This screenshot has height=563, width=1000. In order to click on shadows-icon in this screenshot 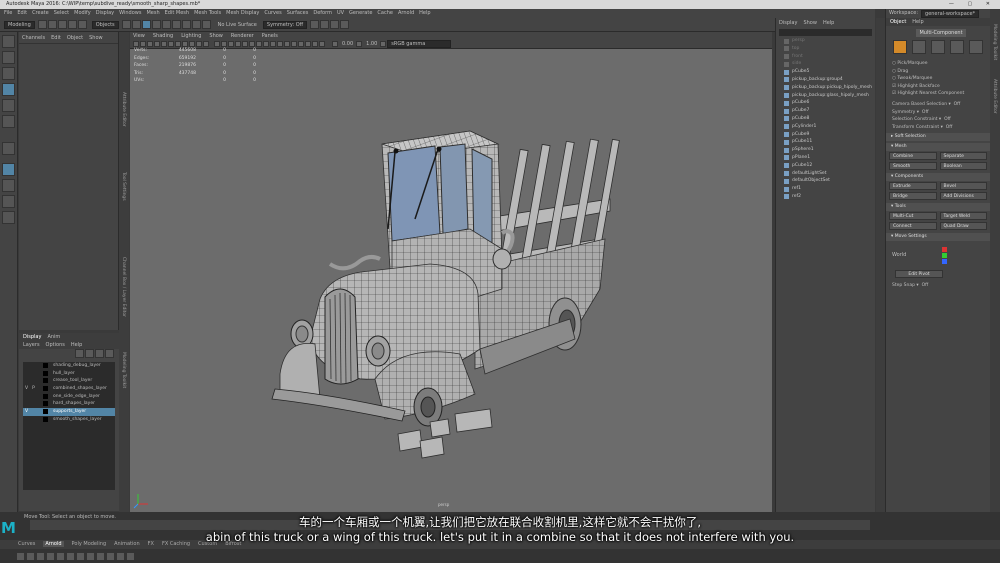, I will do `click(259, 44)`.